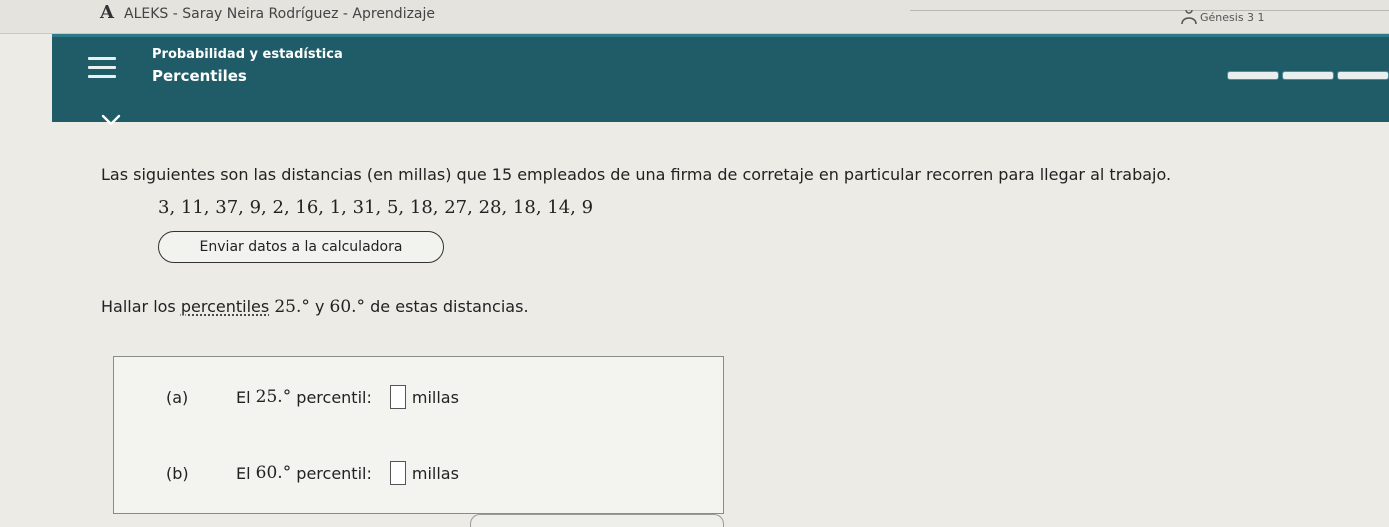  What do you see at coordinates (273, 397) in the screenshot?
I see `answer-percentile: 25.°` at bounding box center [273, 397].